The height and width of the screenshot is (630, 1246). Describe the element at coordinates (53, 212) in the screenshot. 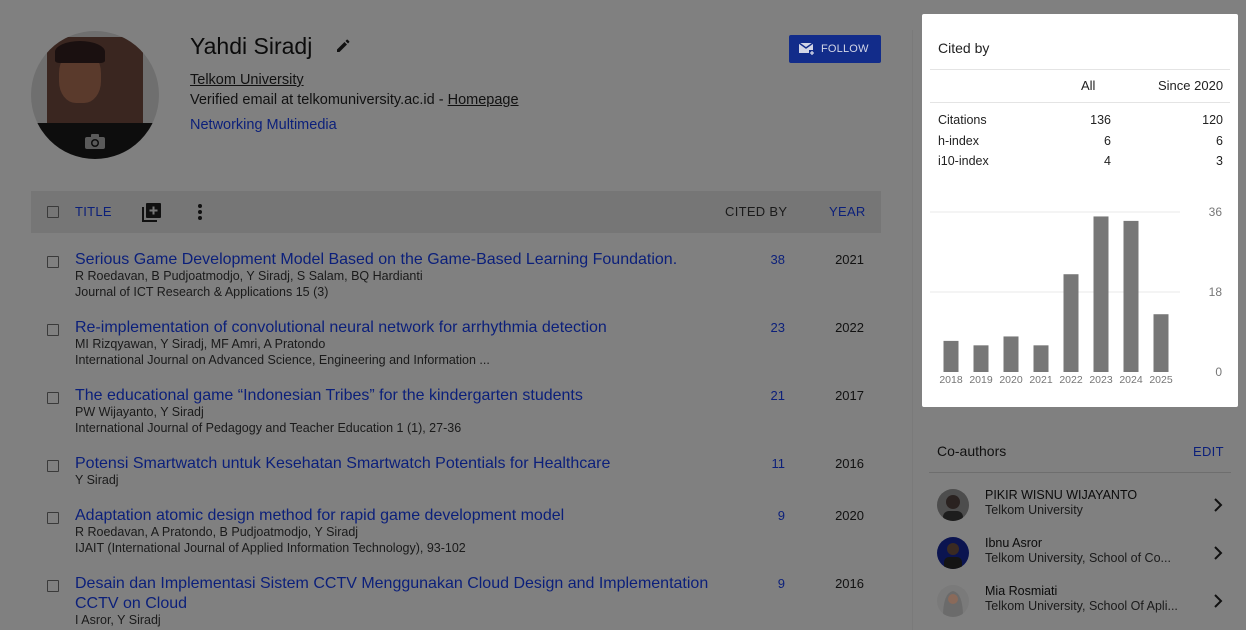

I see `select-all-checkbox` at that location.